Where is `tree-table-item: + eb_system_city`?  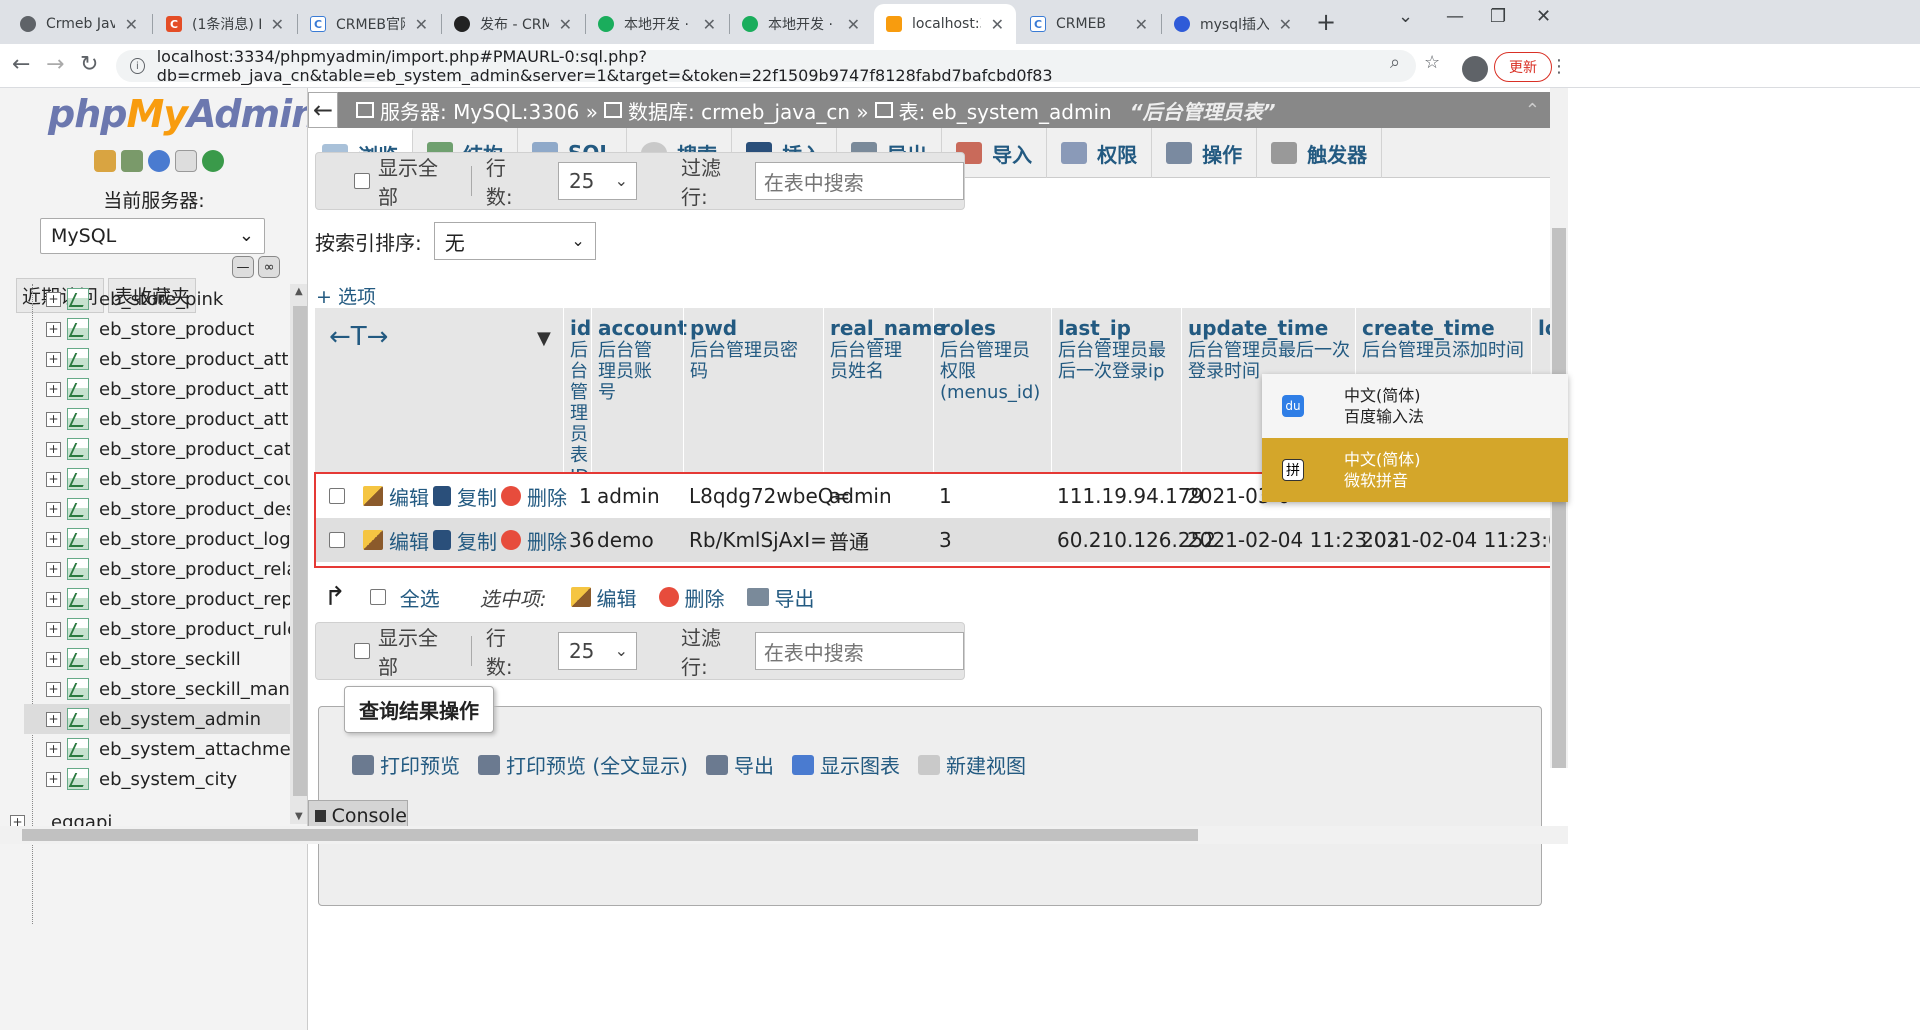
tree-table-item: + eb_system_city is located at coordinates (157, 779).